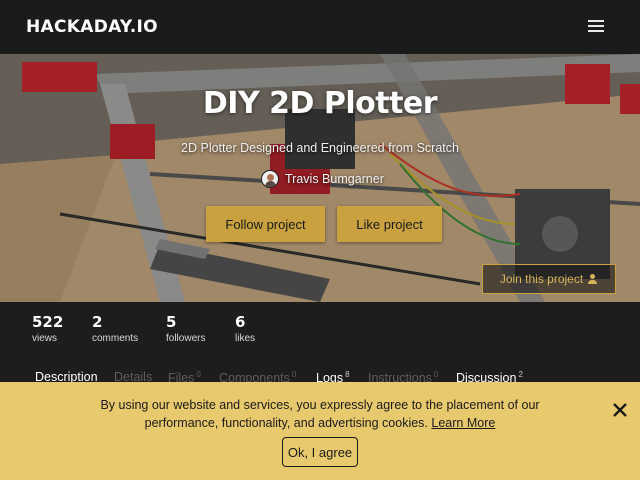  I want to click on learn-more-link: Learn More, so click(463, 423).